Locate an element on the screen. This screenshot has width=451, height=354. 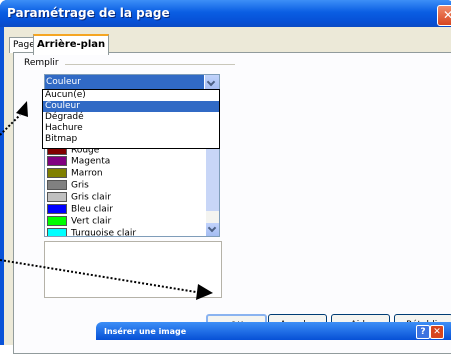
fill-group-label: Remplir is located at coordinates (41, 63).